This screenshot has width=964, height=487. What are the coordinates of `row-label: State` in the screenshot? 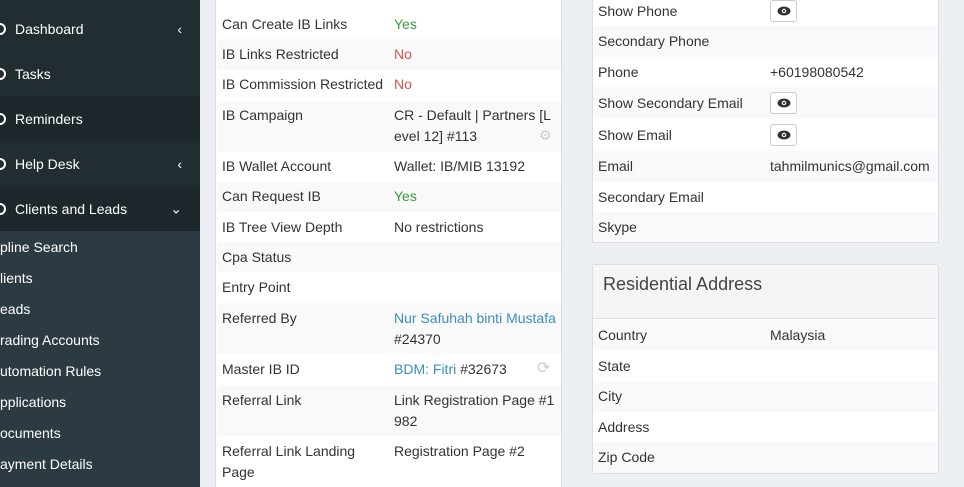 It's located at (614, 366).